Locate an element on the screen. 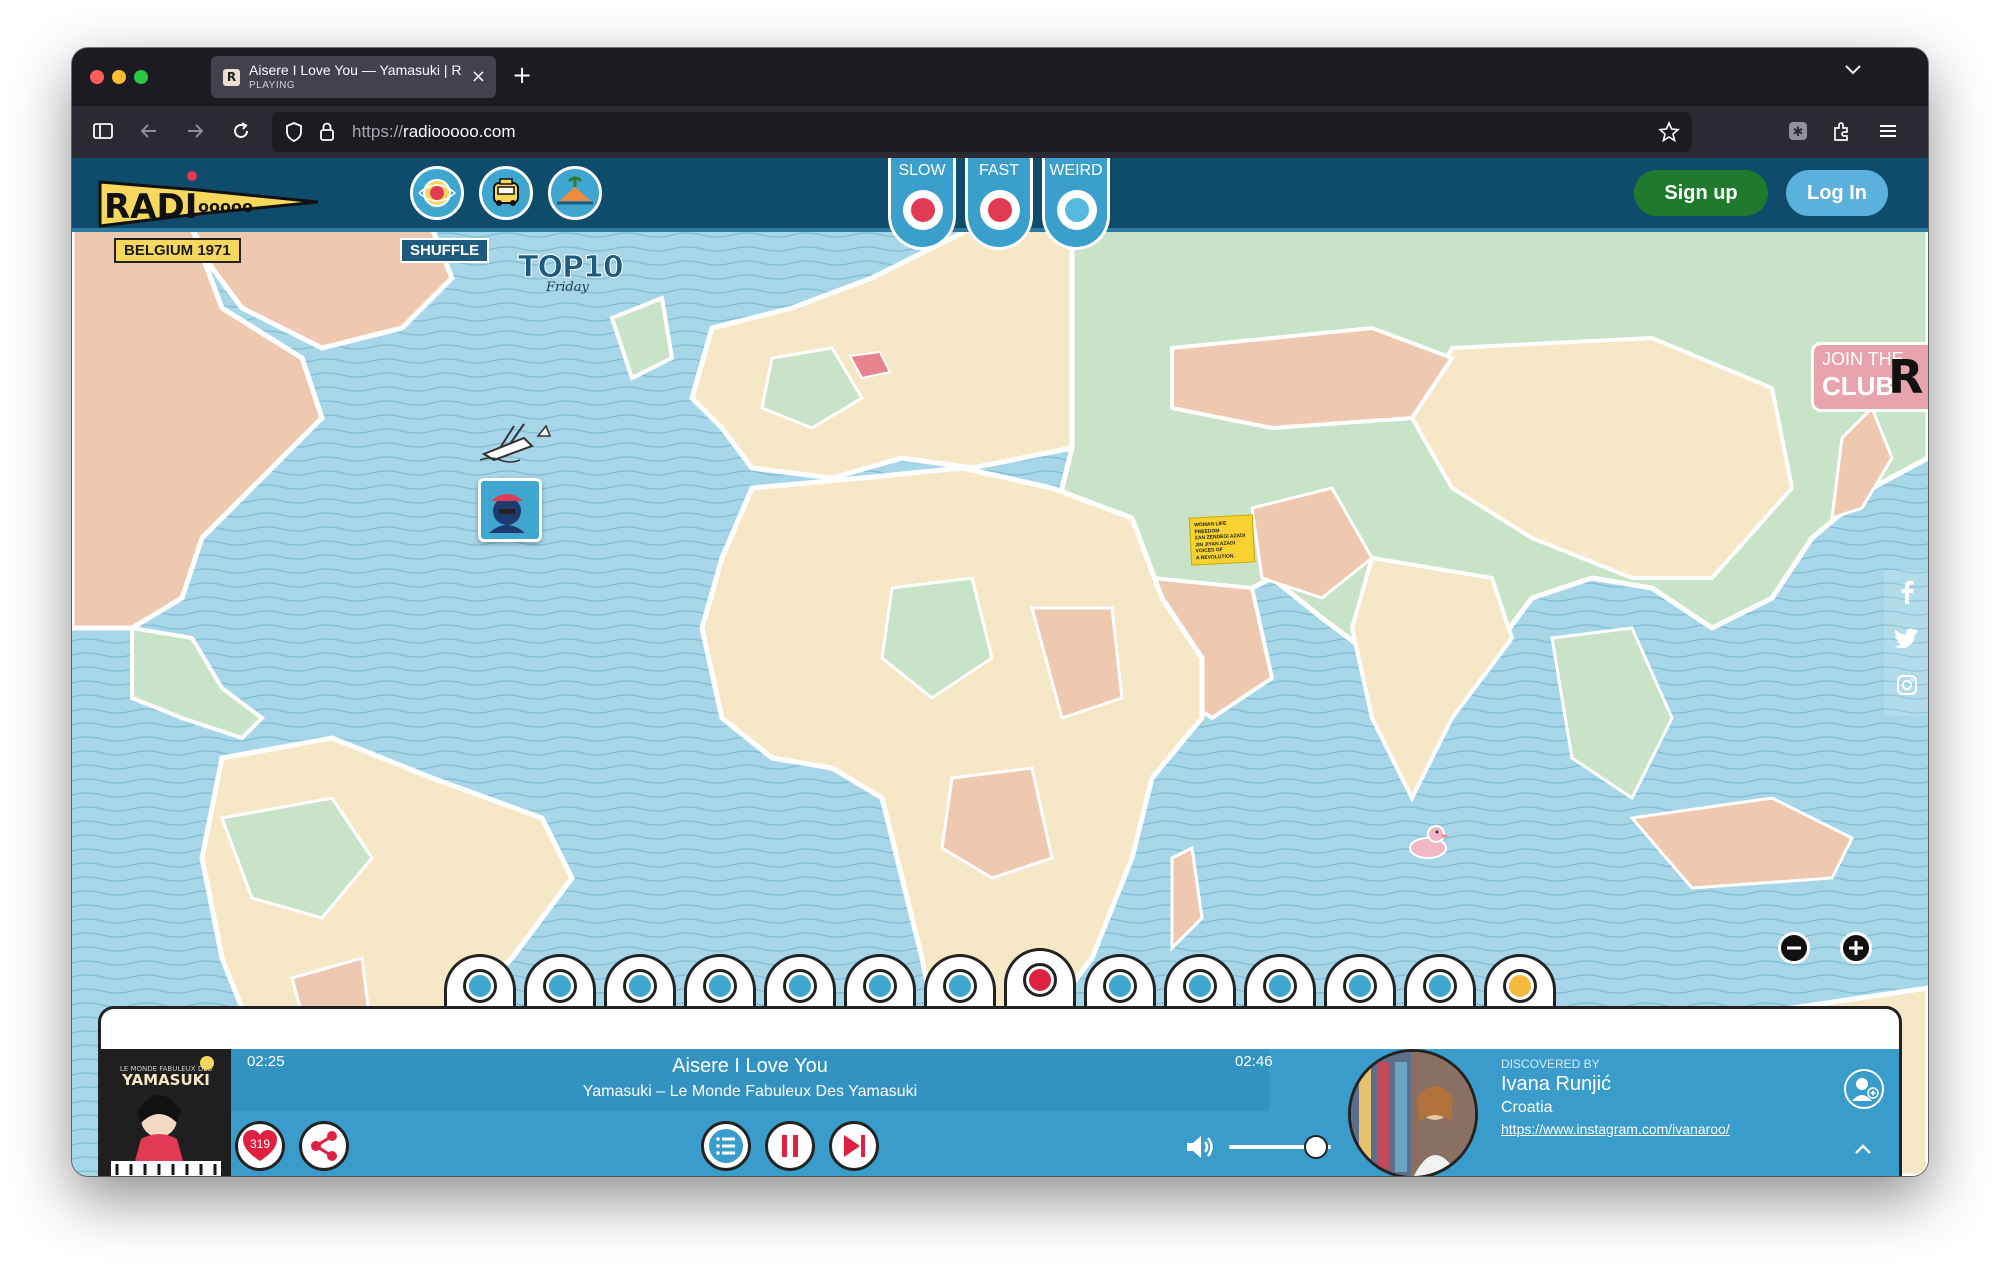 This screenshot has height=1272, width=2000. volume-slider is located at coordinates (1280, 1147).